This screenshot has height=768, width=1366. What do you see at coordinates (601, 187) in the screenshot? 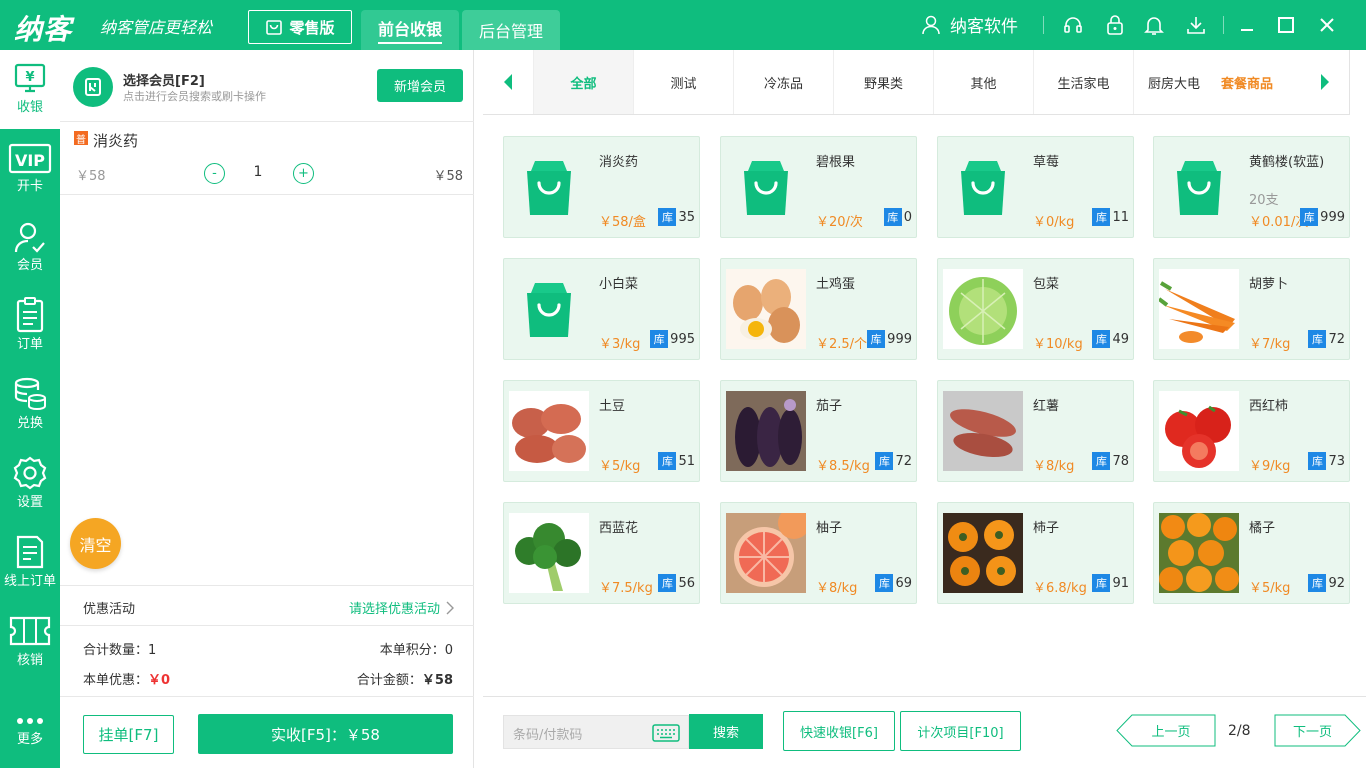
I see `product-card: 消炎药 ￥58/盒库 35` at bounding box center [601, 187].